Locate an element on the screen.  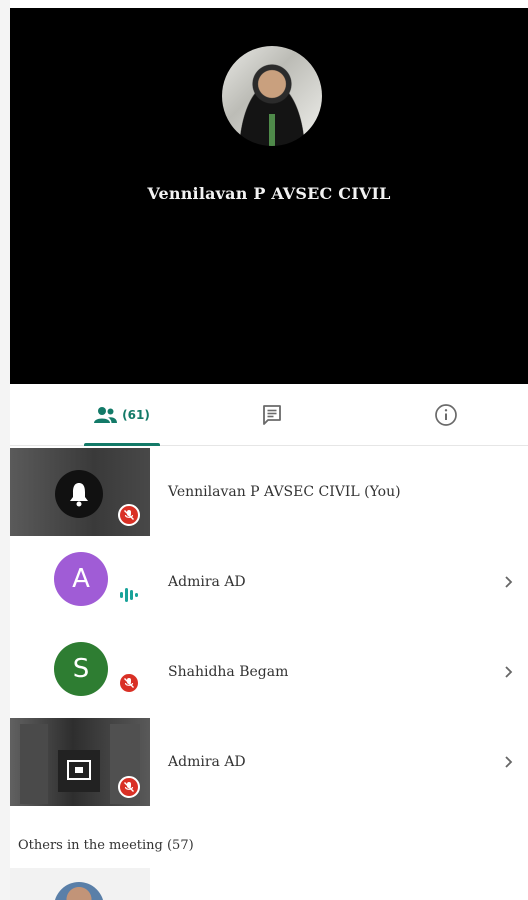
bell-avatar is located at coordinates (79, 494).